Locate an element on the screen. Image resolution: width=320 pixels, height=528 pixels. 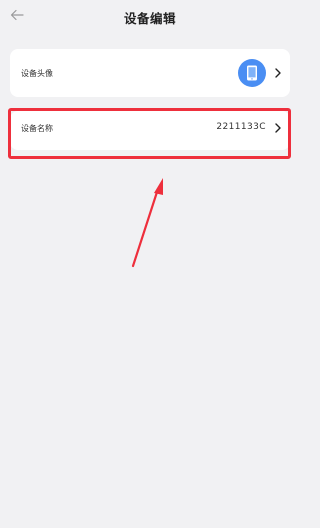
device-name-value: 2211133C is located at coordinates (241, 127).